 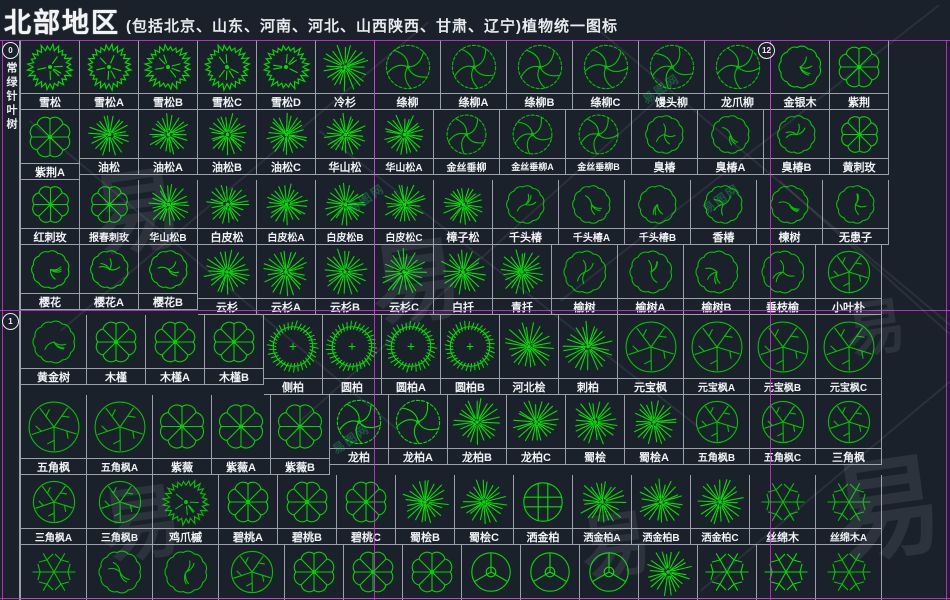 What do you see at coordinates (533, 142) in the screenshot?
I see `plant-cell: 金丝垂柳A` at bounding box center [533, 142].